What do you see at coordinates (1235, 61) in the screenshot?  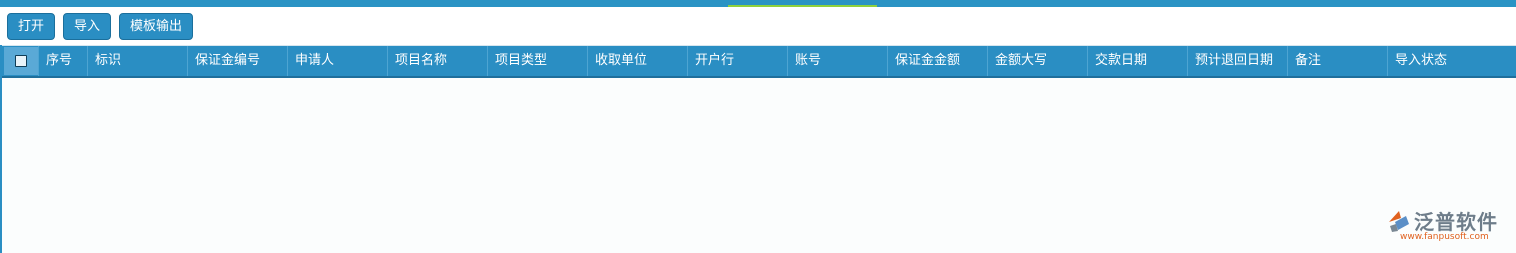 I see `column-header-expected-return-date: 预计退回日期` at bounding box center [1235, 61].